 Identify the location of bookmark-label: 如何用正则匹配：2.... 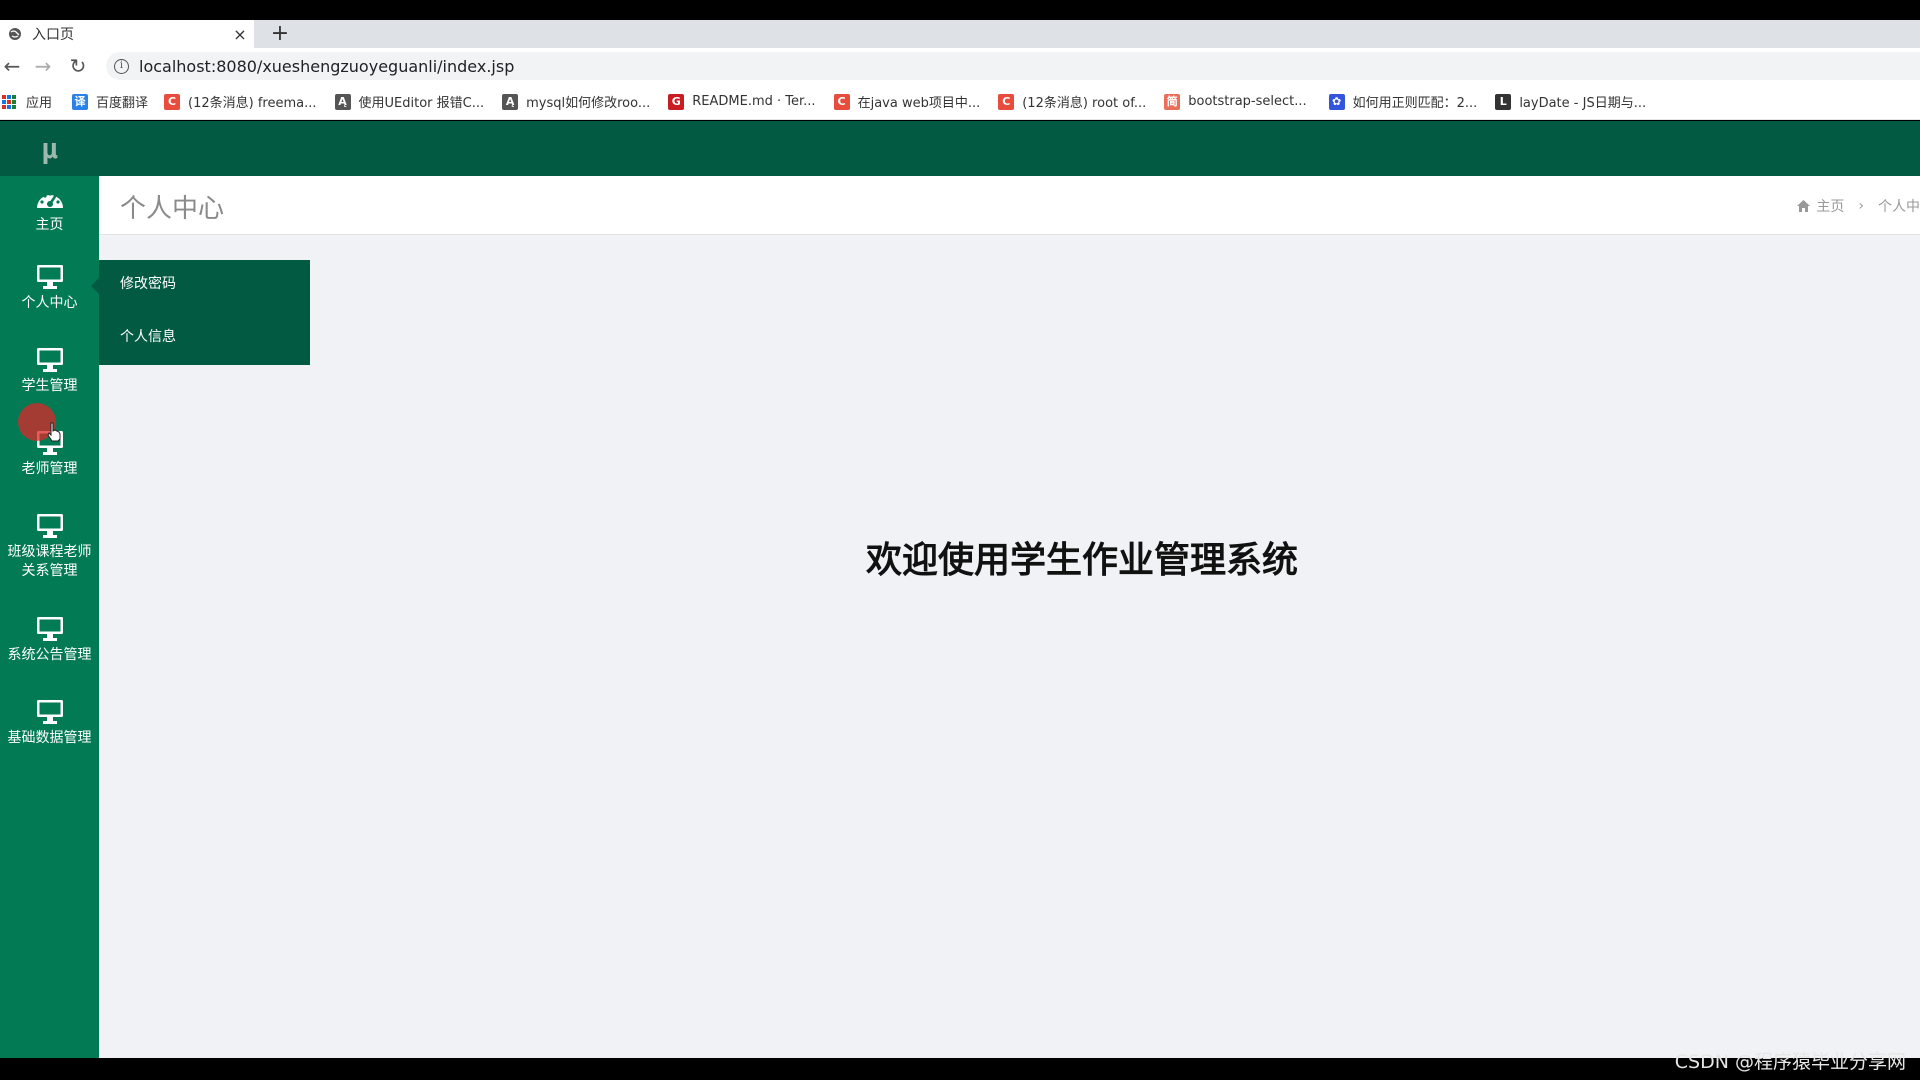
(1415, 103).